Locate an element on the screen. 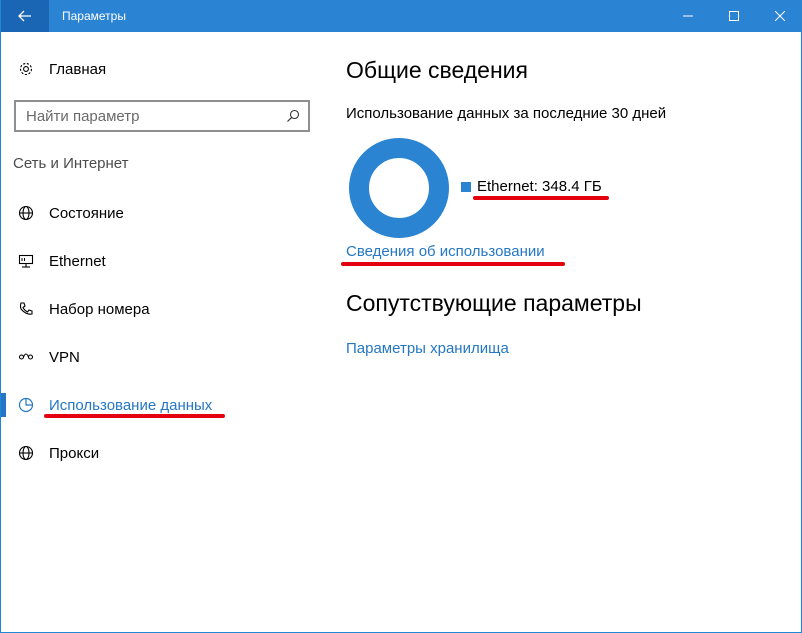 This screenshot has width=802, height=633. maximize-button is located at coordinates (734, 16).